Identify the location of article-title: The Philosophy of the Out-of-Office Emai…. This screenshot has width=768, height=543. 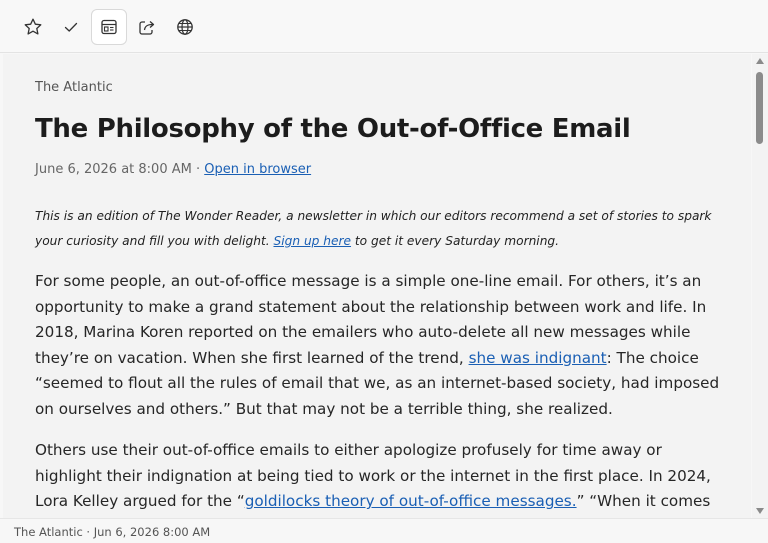
(333, 129).